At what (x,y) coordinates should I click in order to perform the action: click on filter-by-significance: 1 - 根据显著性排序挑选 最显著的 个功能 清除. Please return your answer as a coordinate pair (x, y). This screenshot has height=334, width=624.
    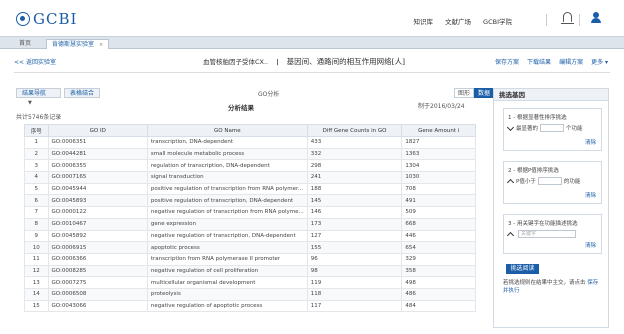
    Looking at the image, I should click on (552, 129).